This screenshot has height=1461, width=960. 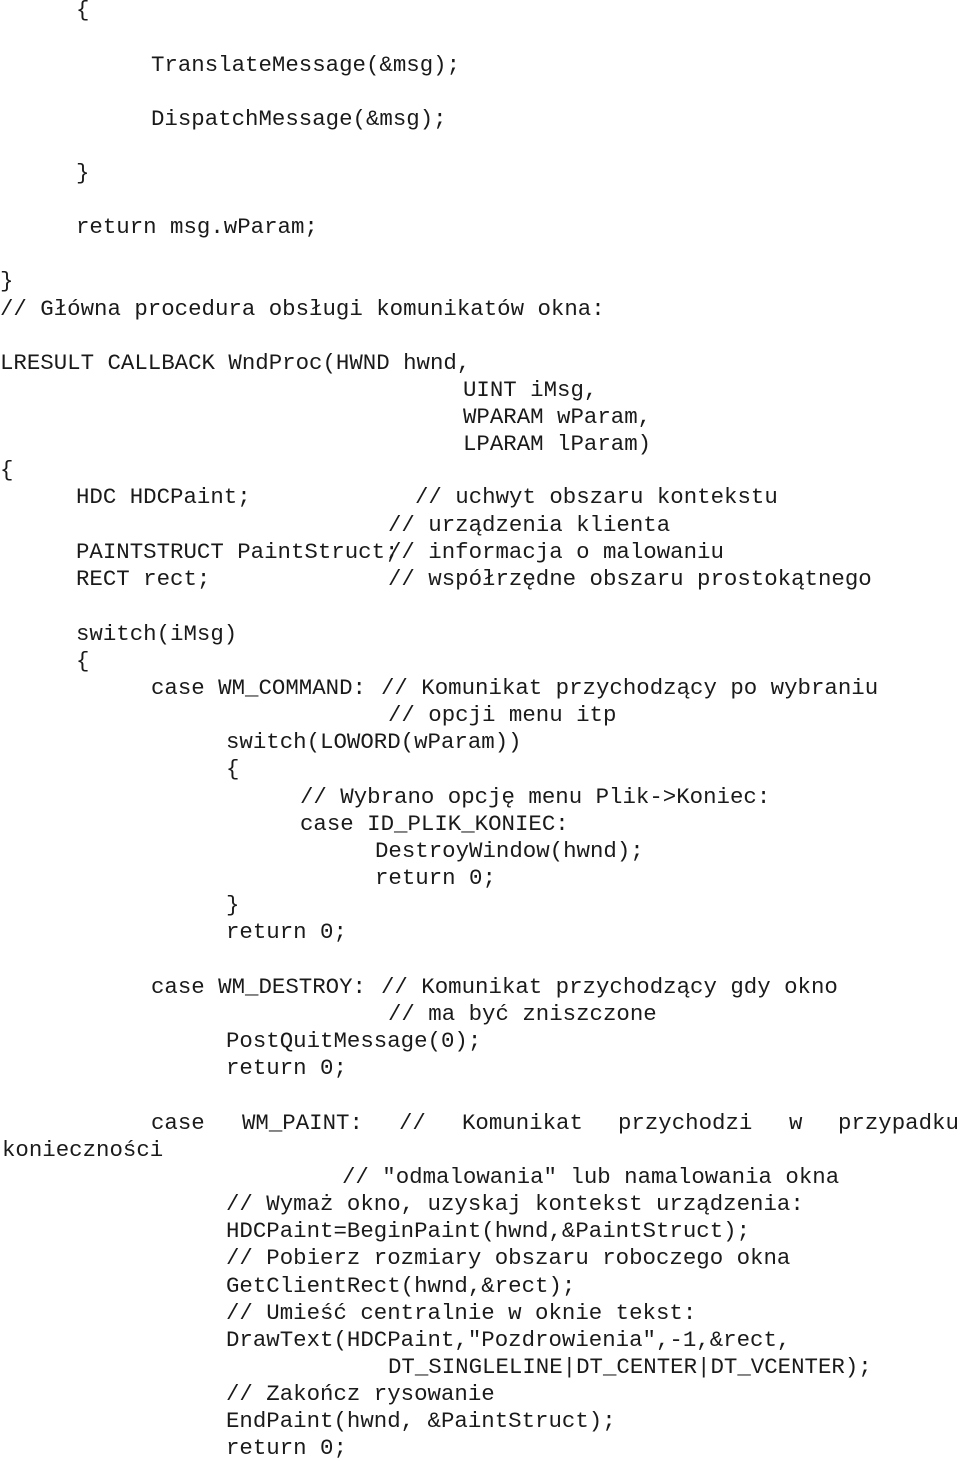 I want to click on code-word: WM_PAINT:, so click(x=302, y=1123).